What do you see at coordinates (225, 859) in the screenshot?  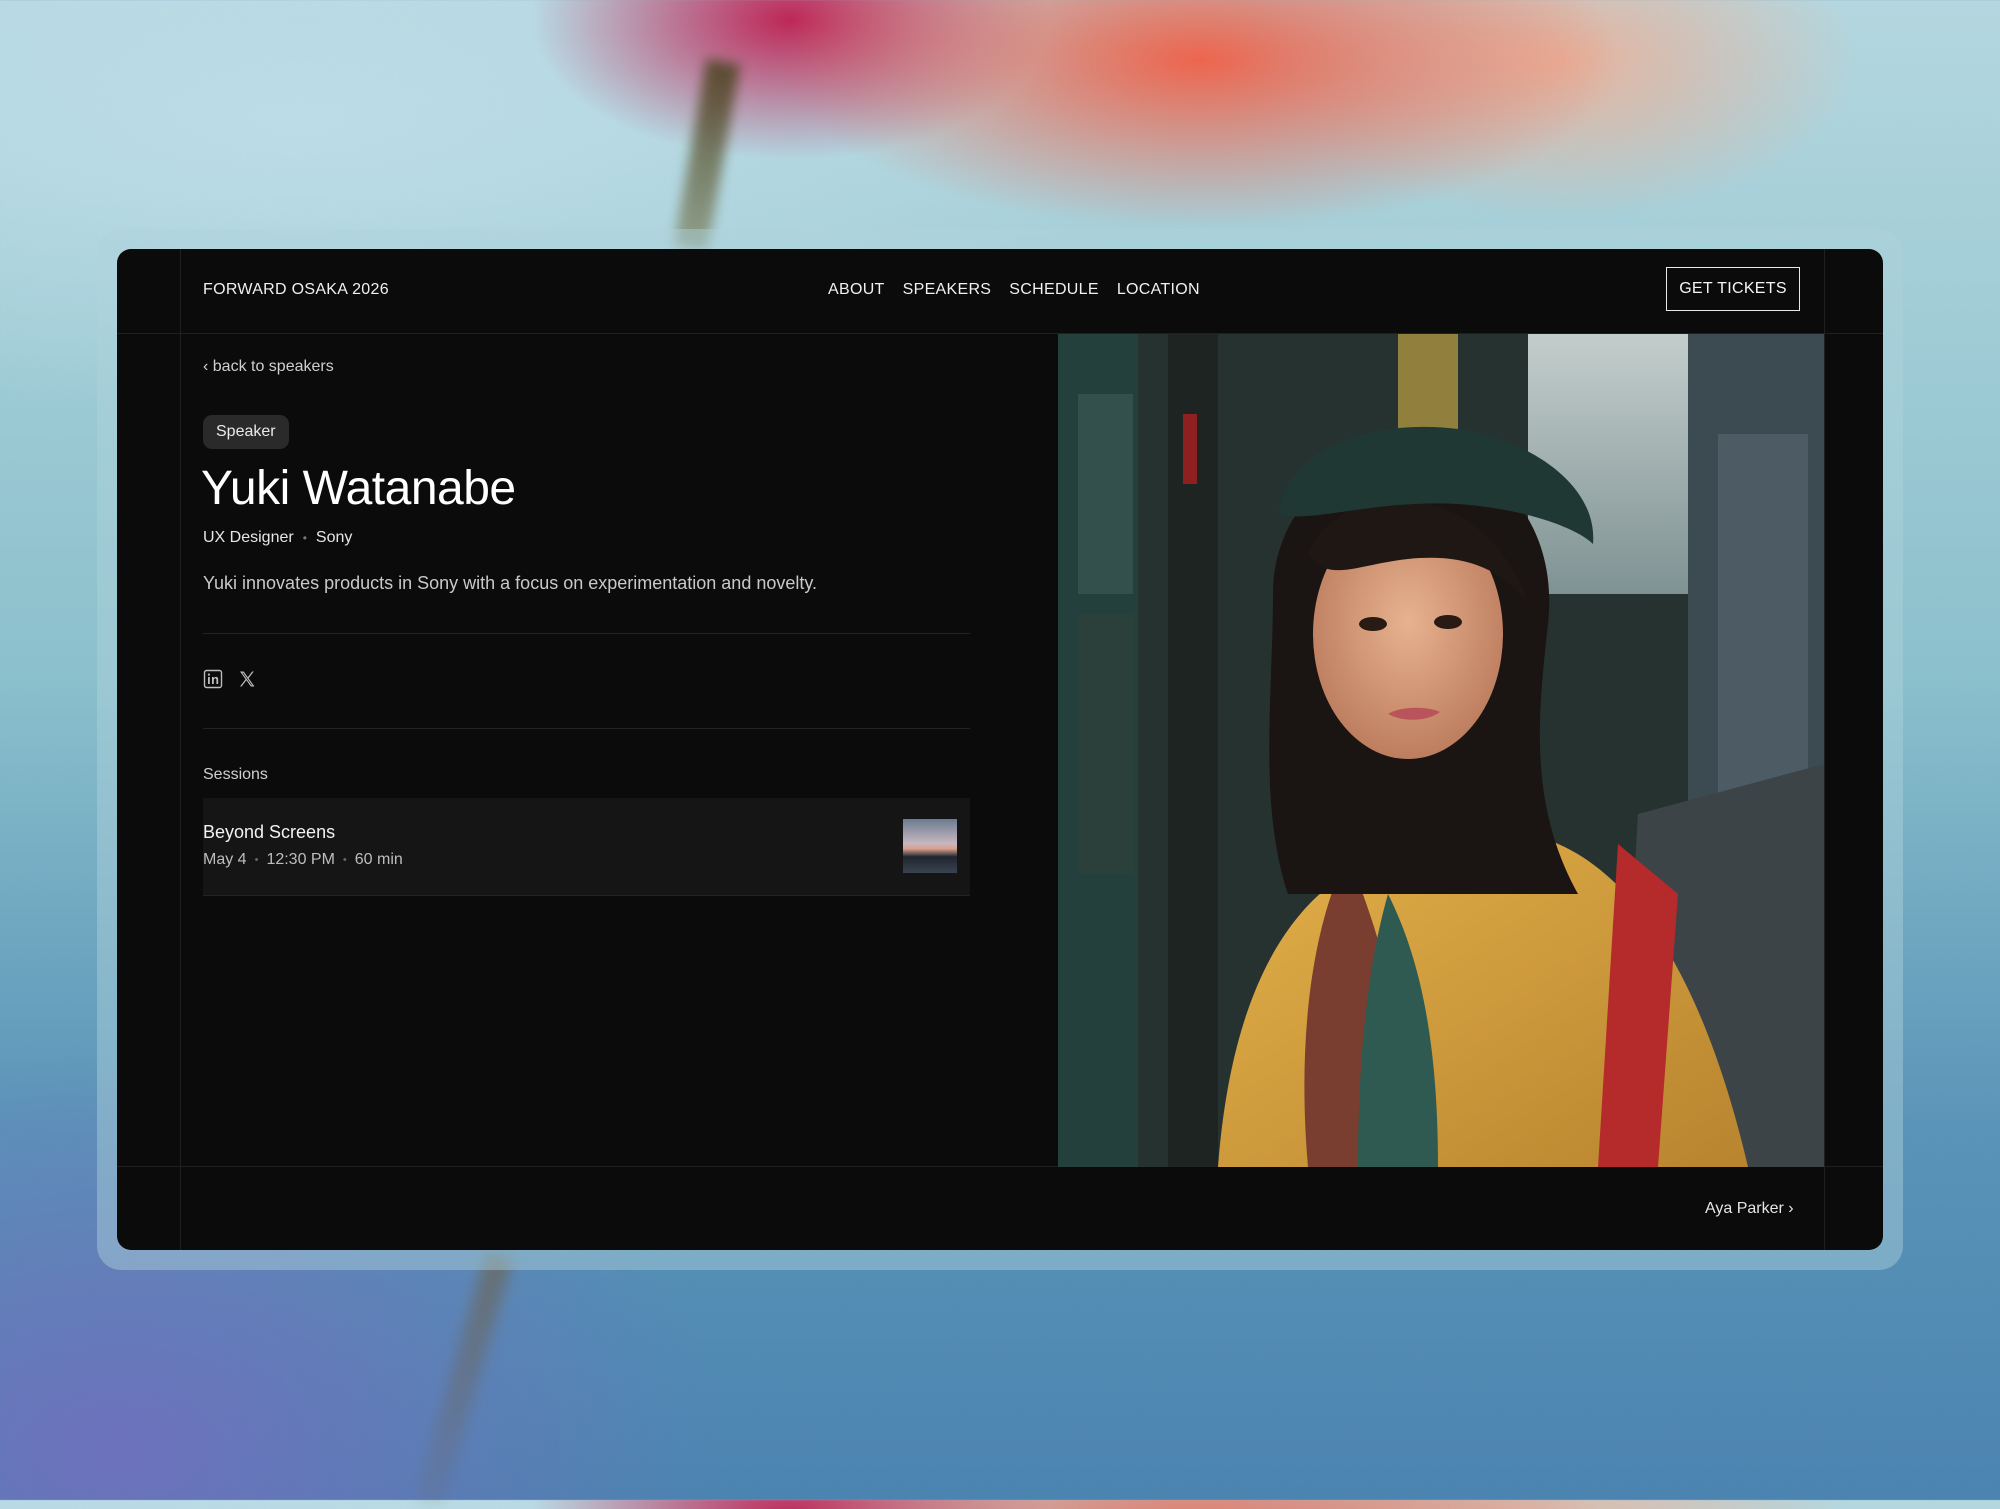 I see `session-date: May 4` at bounding box center [225, 859].